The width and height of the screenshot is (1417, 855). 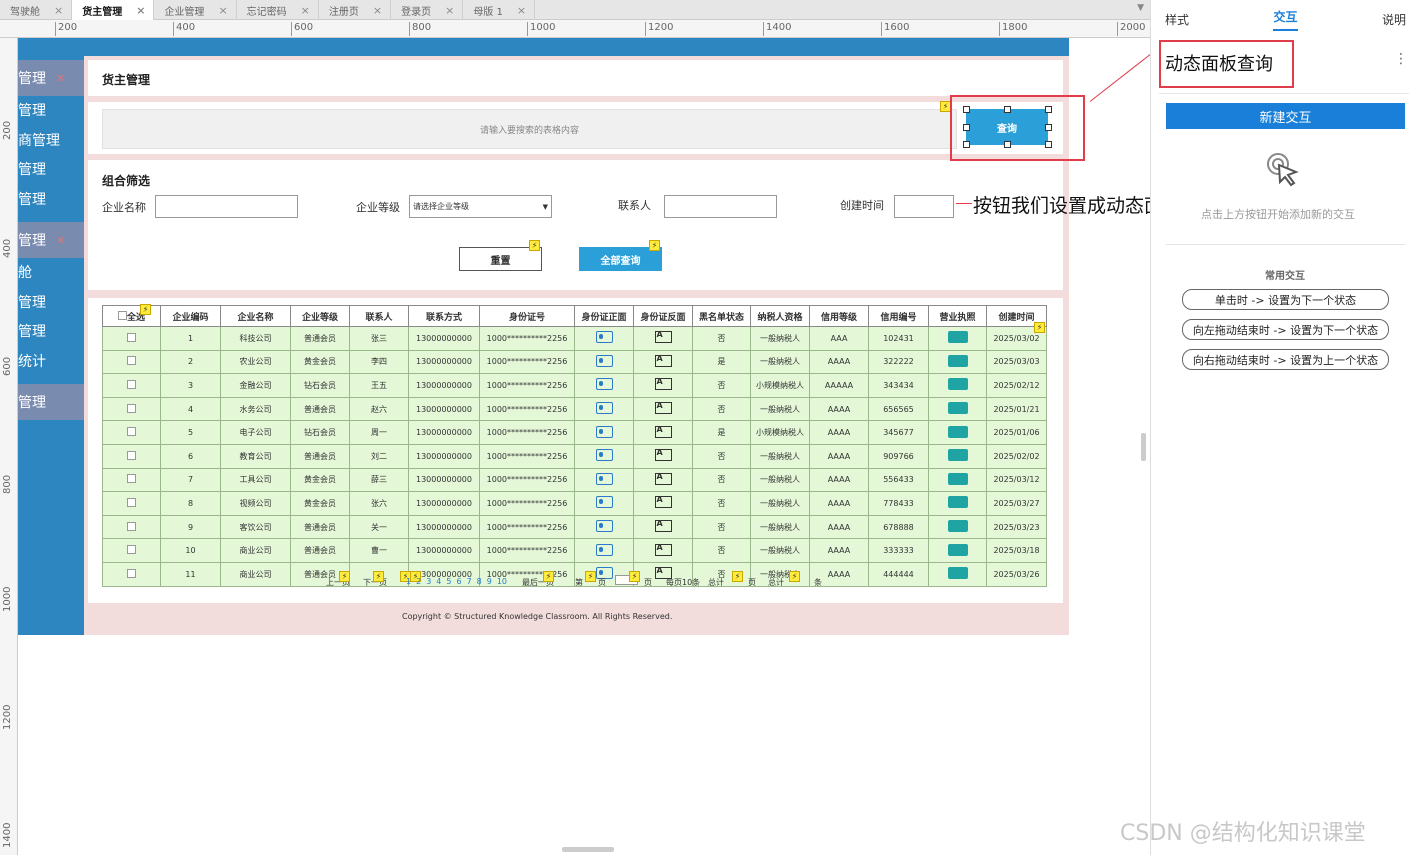 What do you see at coordinates (1285, 116) in the screenshot?
I see `new-interaction-button: 新建交互` at bounding box center [1285, 116].